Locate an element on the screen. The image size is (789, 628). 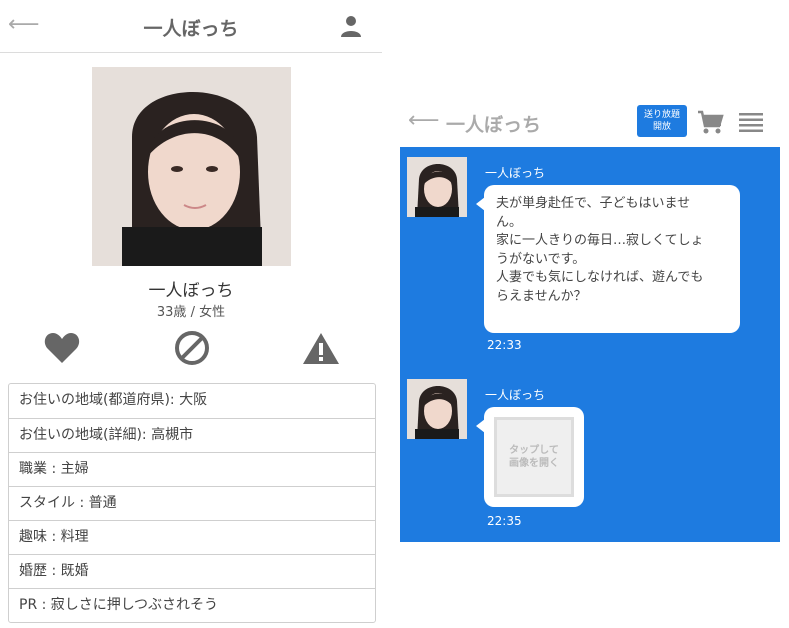
image-message-bubble: タップして 画像を開く is located at coordinates (530, 457).